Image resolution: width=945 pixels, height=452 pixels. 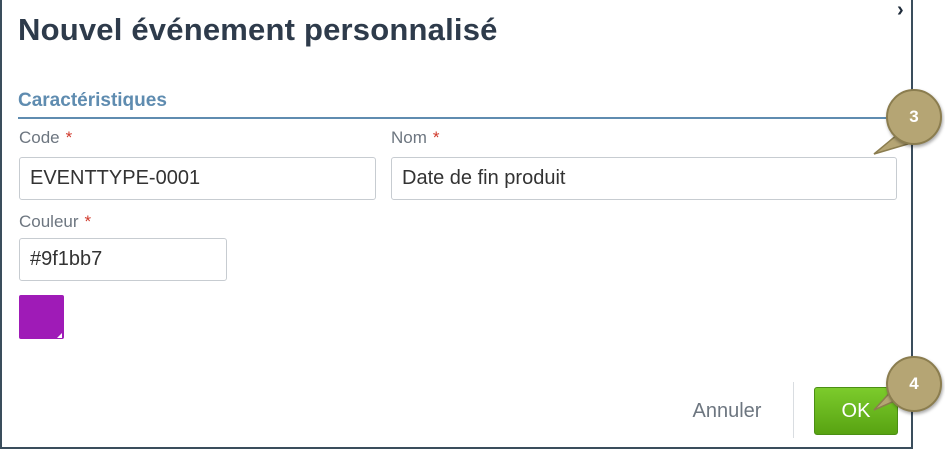 I want to click on code-label-text: Code, so click(x=39, y=137).